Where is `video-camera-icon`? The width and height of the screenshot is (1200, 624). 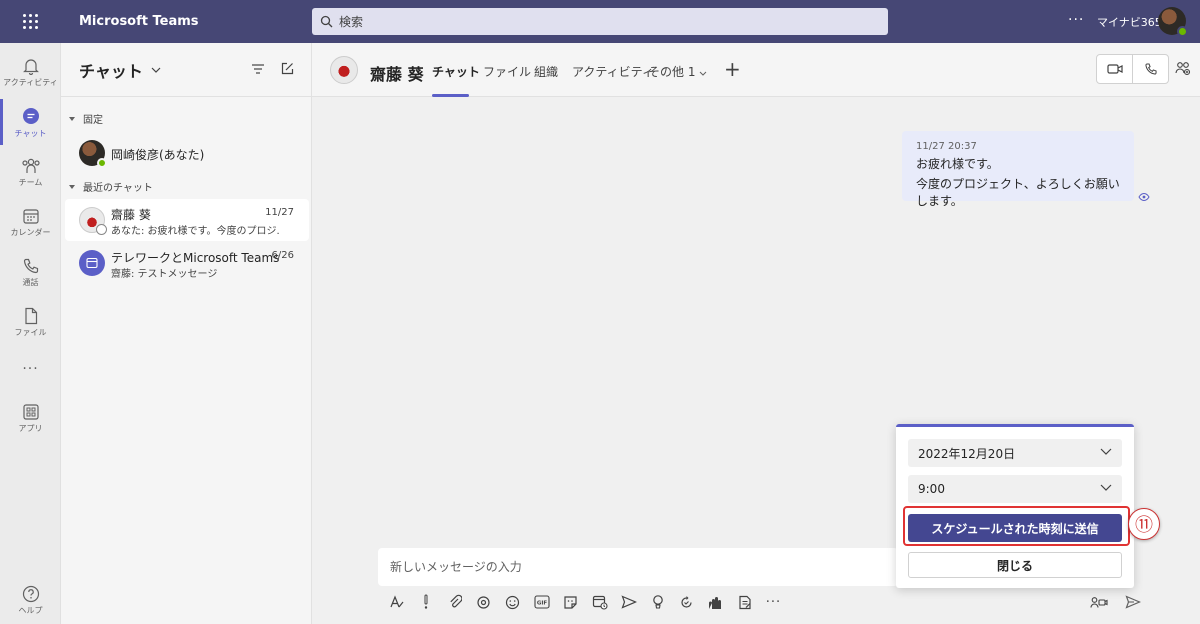
video-camera-icon is located at coordinates (1114, 69).